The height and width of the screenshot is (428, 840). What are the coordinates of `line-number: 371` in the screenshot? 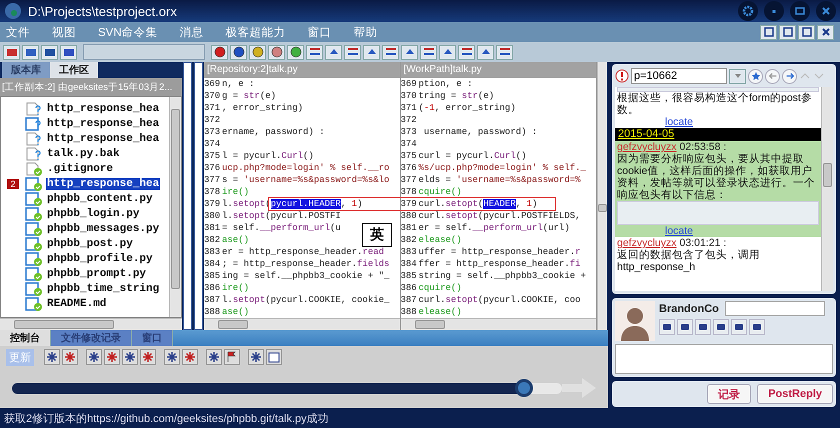 It's located at (409, 108).